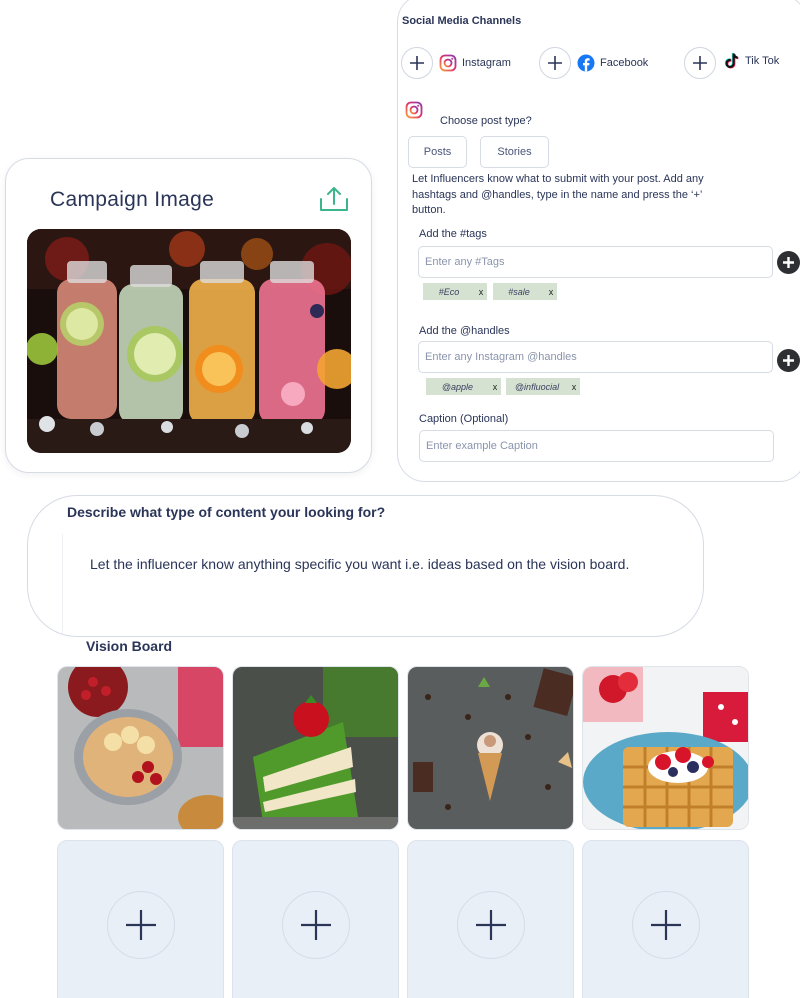 The image size is (800, 998). Describe the element at coordinates (462, 21) in the screenshot. I see `social-media-title: Social Media Channels` at that location.